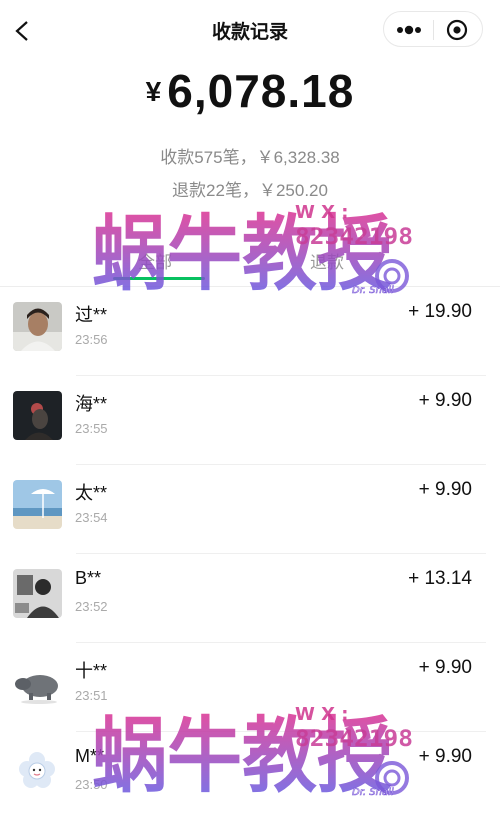  Describe the element at coordinates (91, 517) in the screenshot. I see `payment-time: 23:54` at that location.